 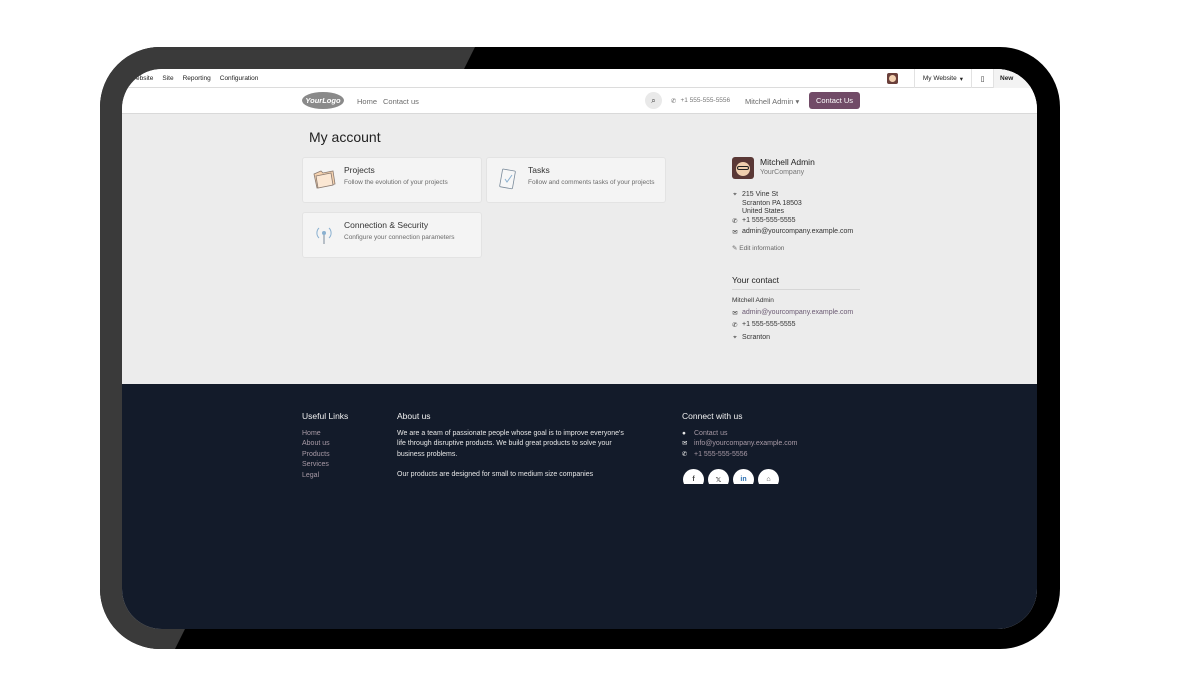 I want to click on profile-email: ✉ admin@yourcompany.example.com, so click(x=792, y=232).